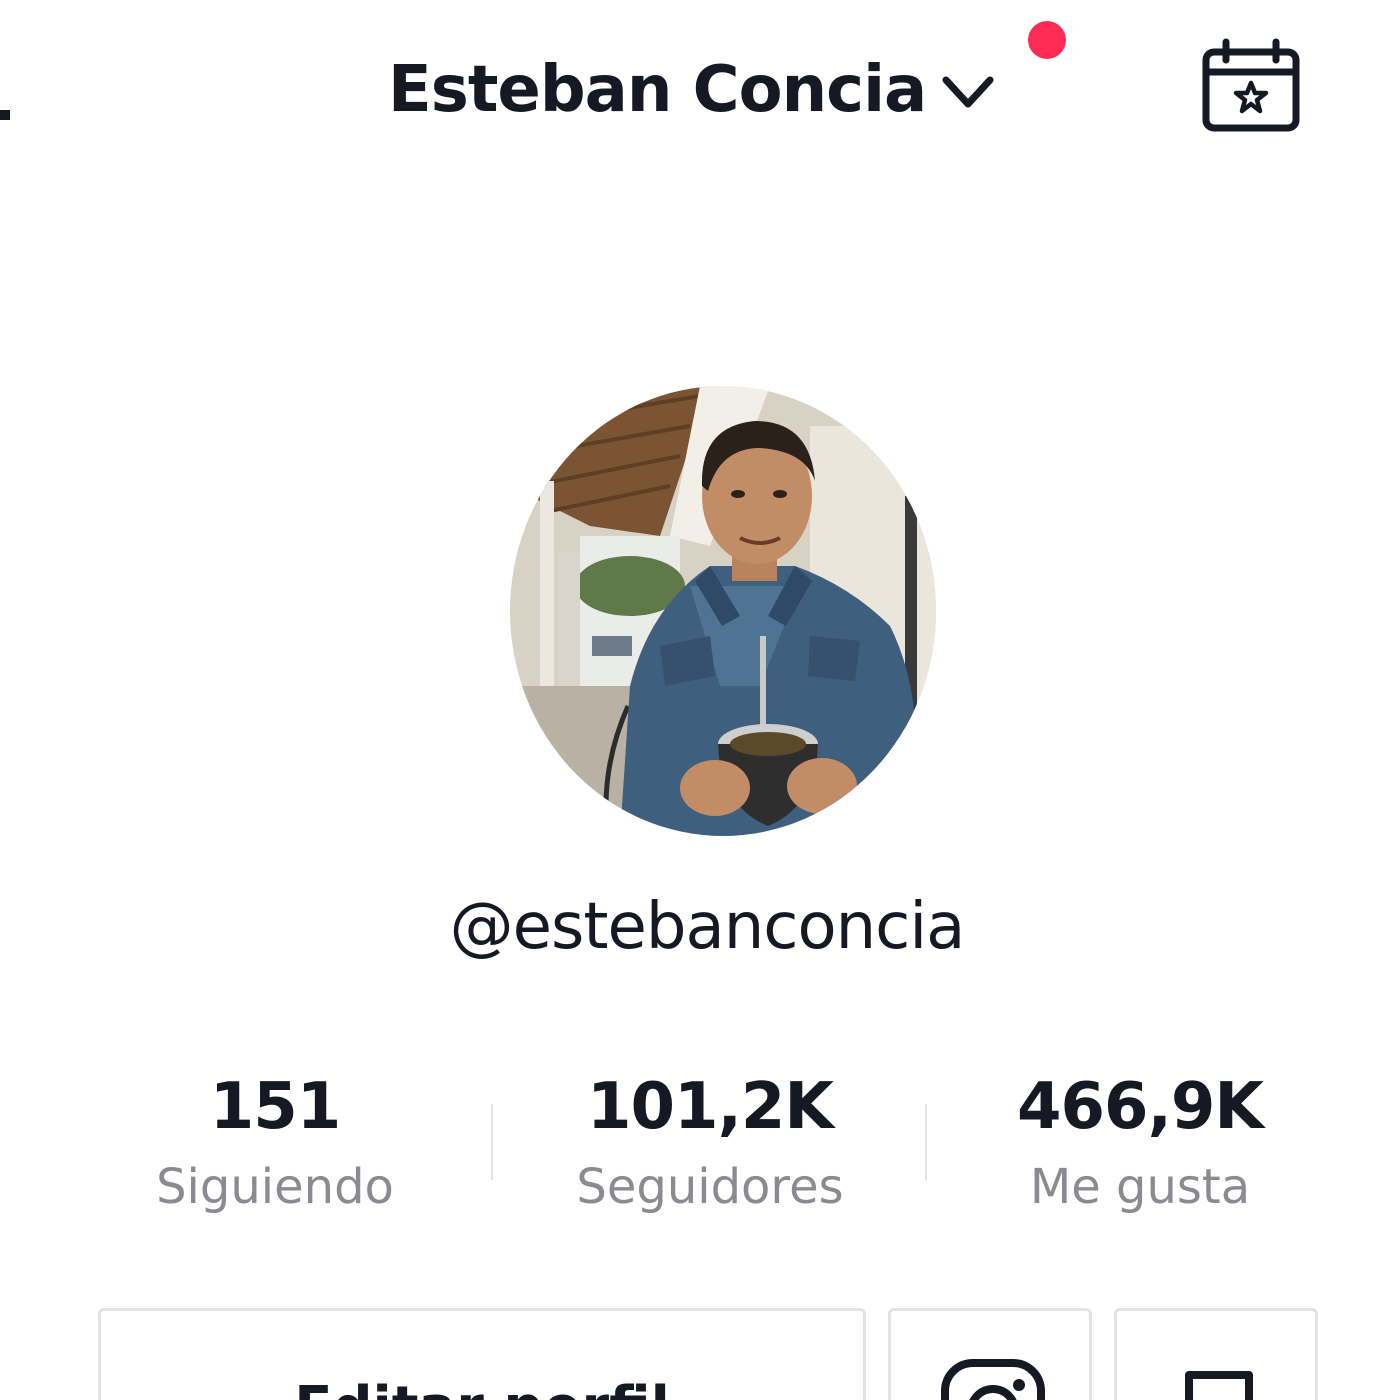  I want to click on notification-dot, so click(1047, 40).